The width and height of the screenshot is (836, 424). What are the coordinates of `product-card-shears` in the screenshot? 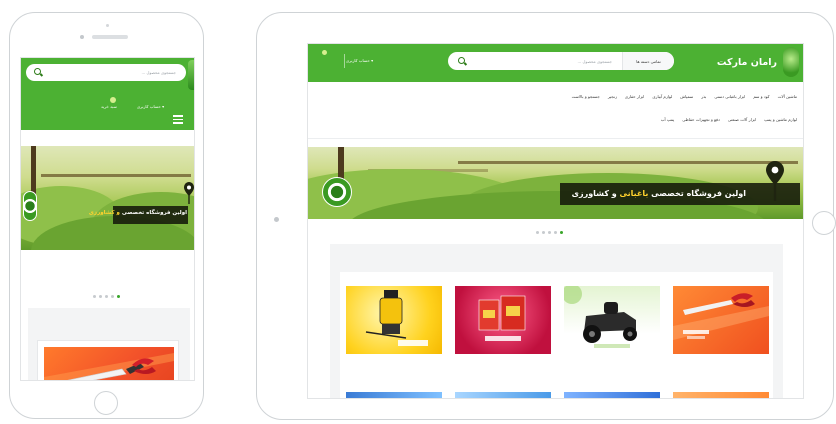 It's located at (721, 320).